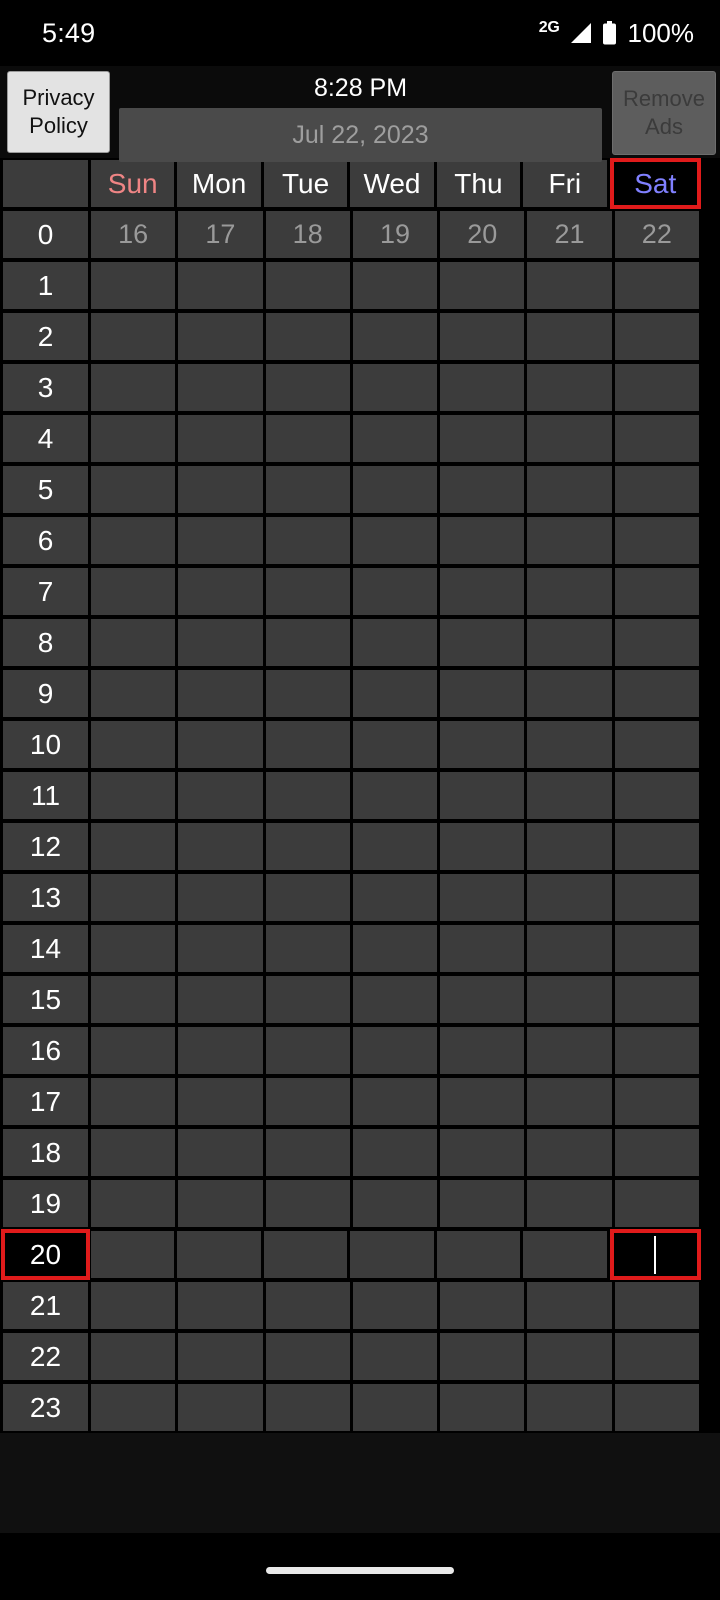 This screenshot has width=720, height=1600. Describe the element at coordinates (45, 1101) in the screenshot. I see `hour-label-17: 17` at that location.